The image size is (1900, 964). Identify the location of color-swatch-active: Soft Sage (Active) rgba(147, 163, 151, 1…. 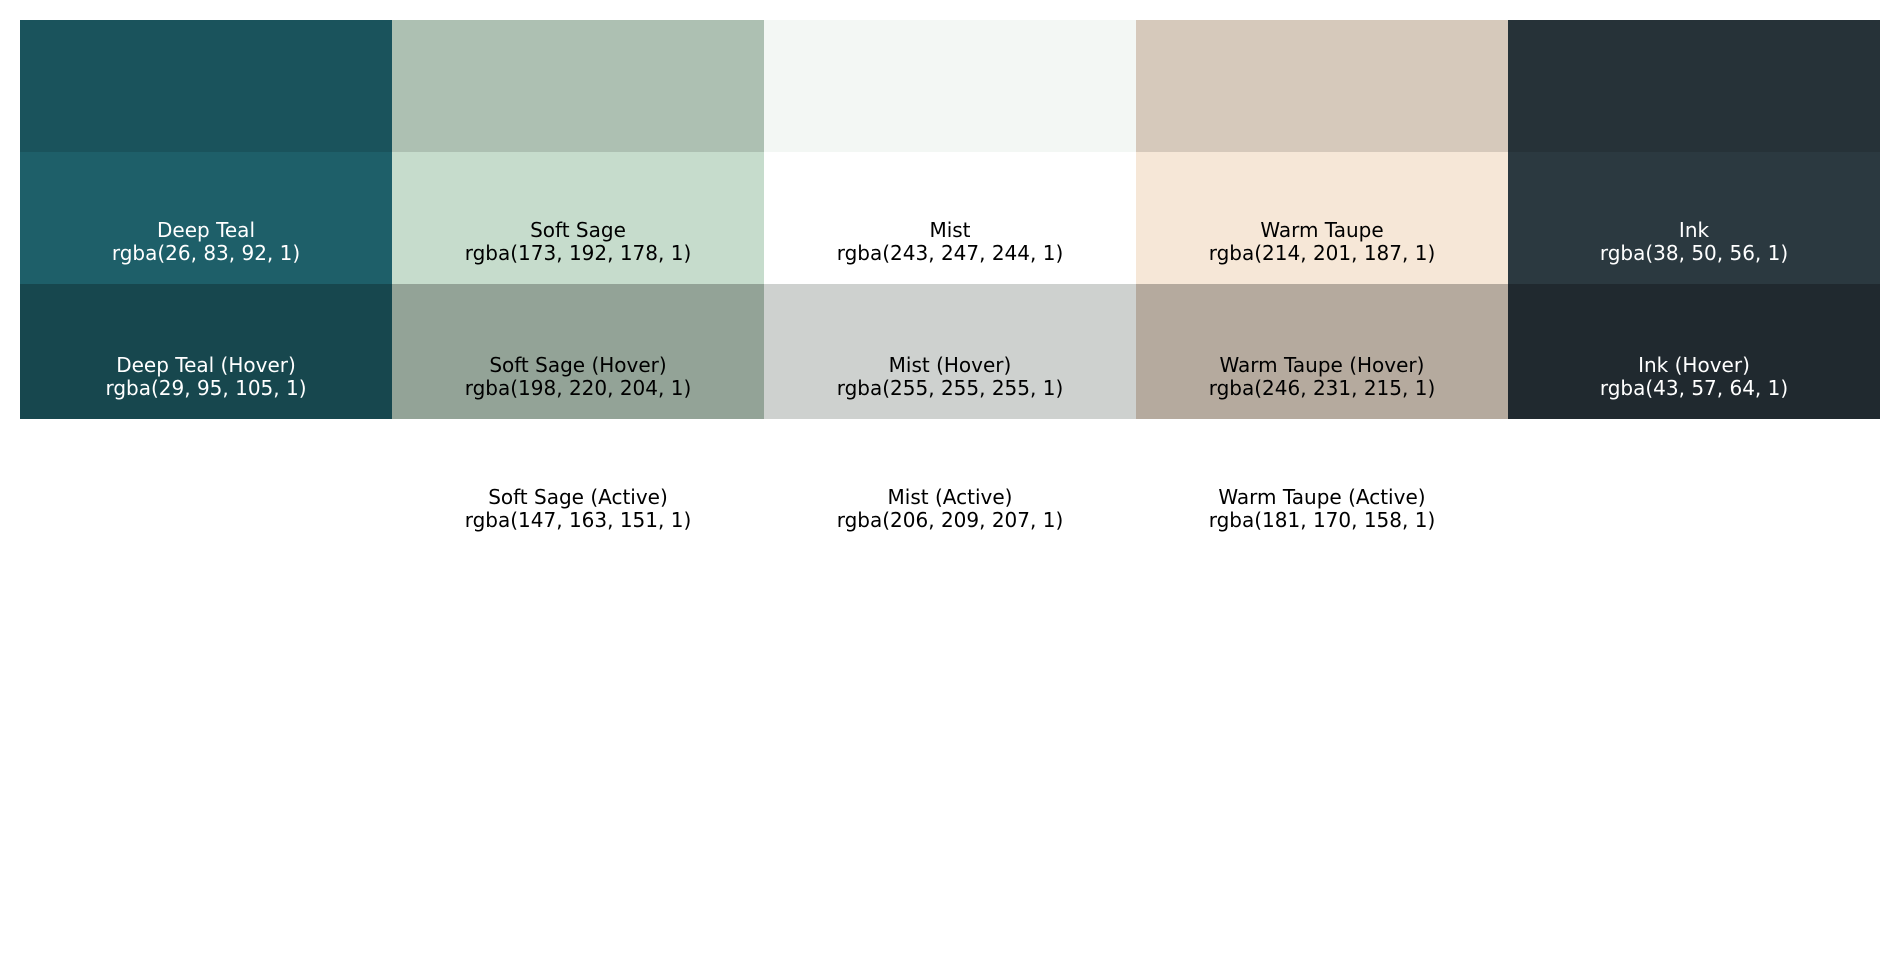
(578, 485).